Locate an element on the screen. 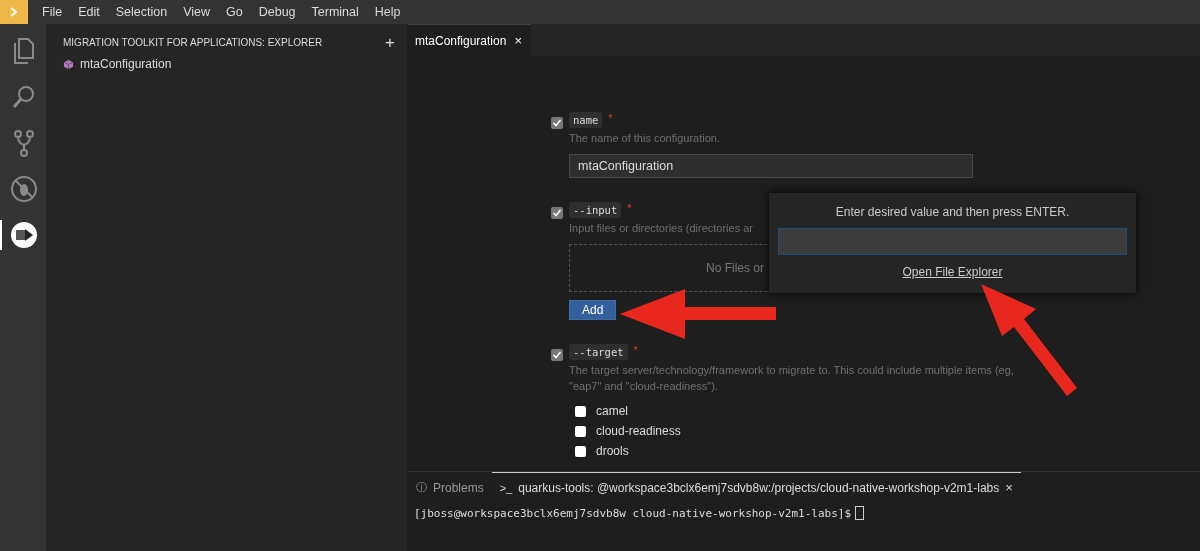 Image resolution: width=1200 pixels, height=551 pixels. menu-item: Edit is located at coordinates (89, 12).